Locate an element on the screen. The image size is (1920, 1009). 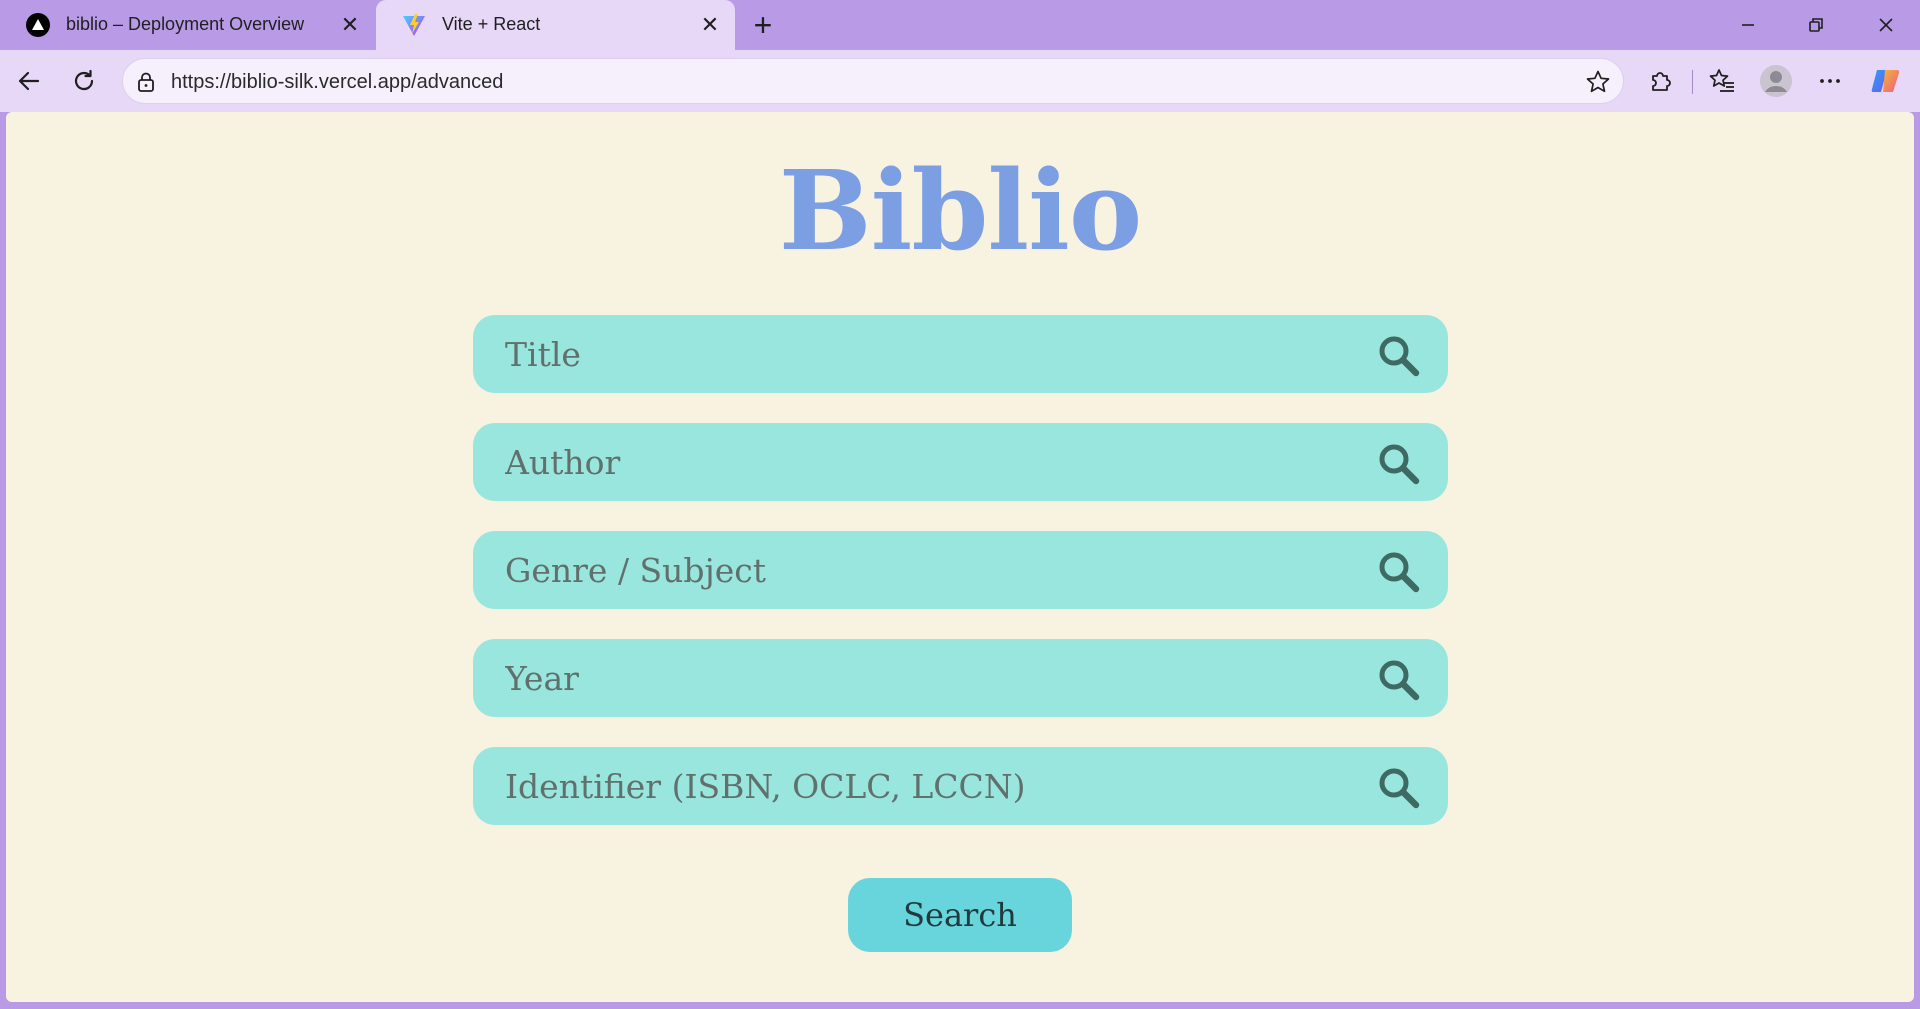
tab-vite-react: Vite + React ✕ is located at coordinates (555, 25).